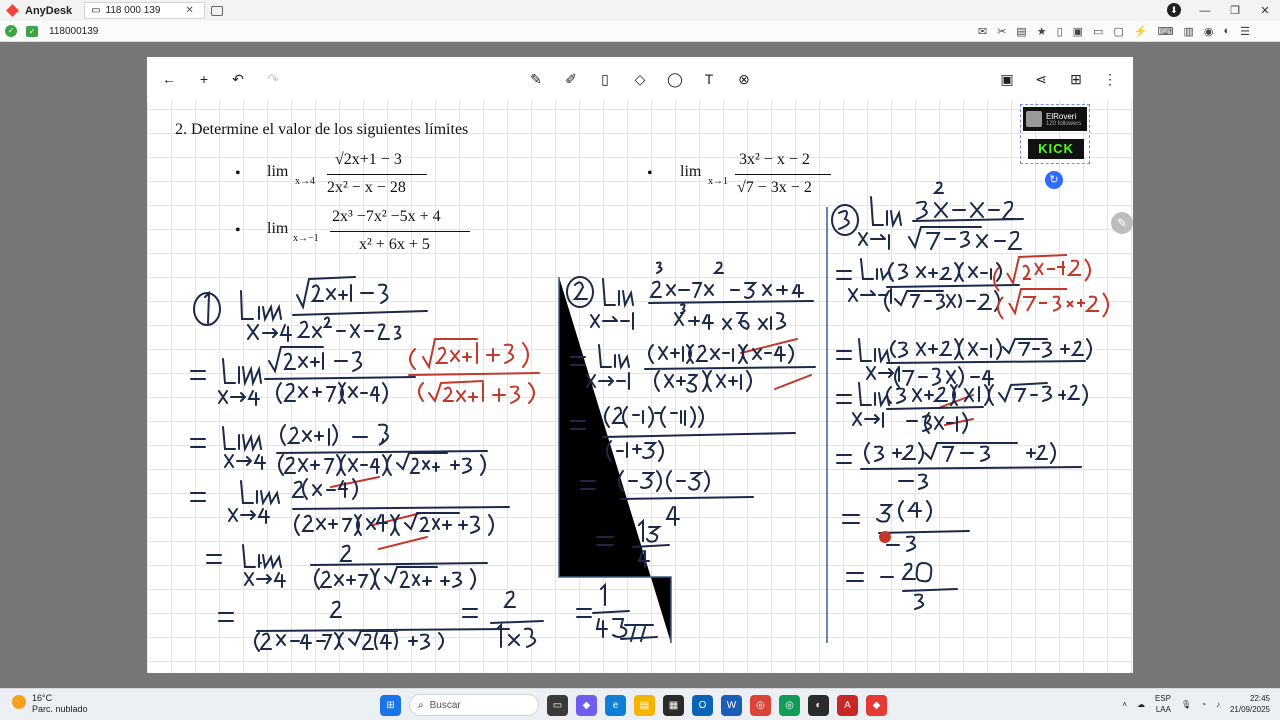 This screenshot has height=720, width=1280. What do you see at coordinates (32, 31) in the screenshot?
I see `secure-connection-icon: ✓` at bounding box center [32, 31].